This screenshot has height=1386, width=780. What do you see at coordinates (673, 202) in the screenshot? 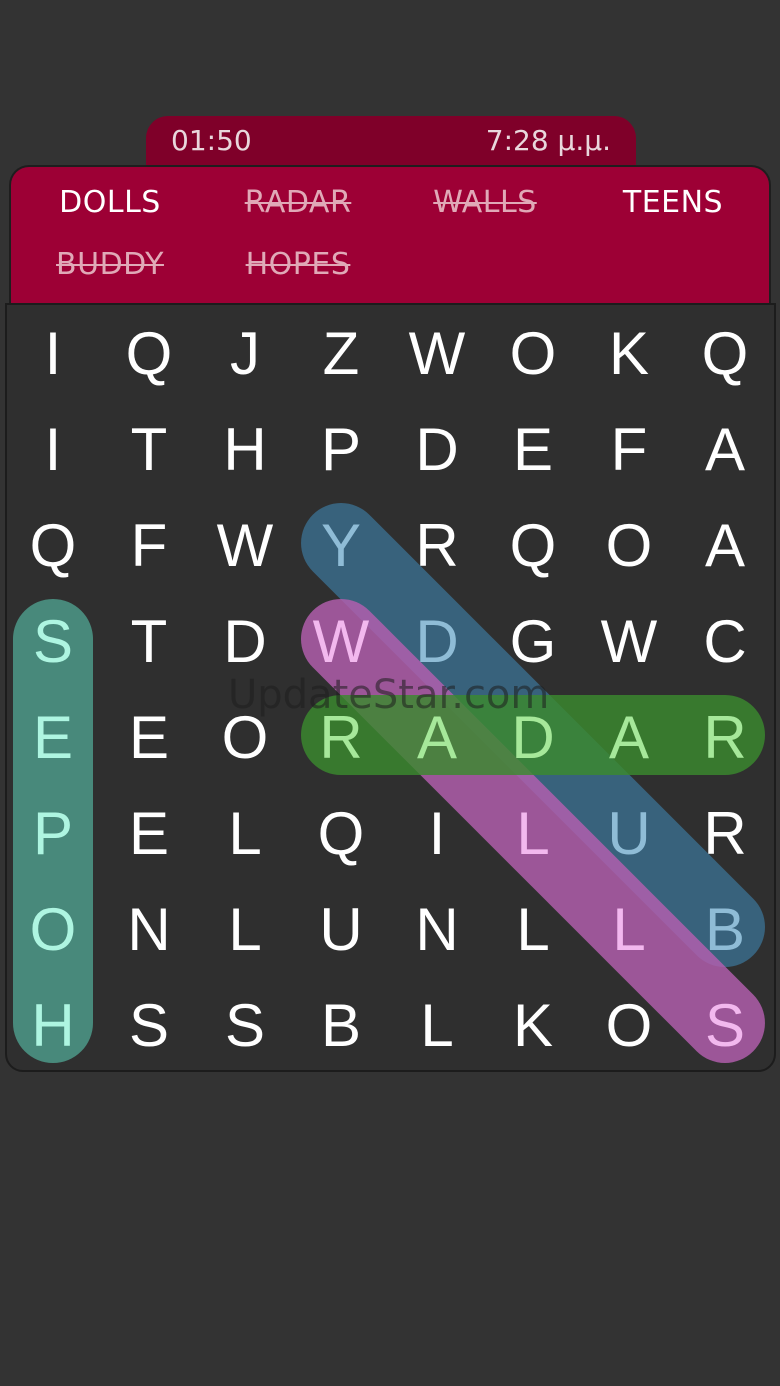
I see `word-item: TEENS` at bounding box center [673, 202].